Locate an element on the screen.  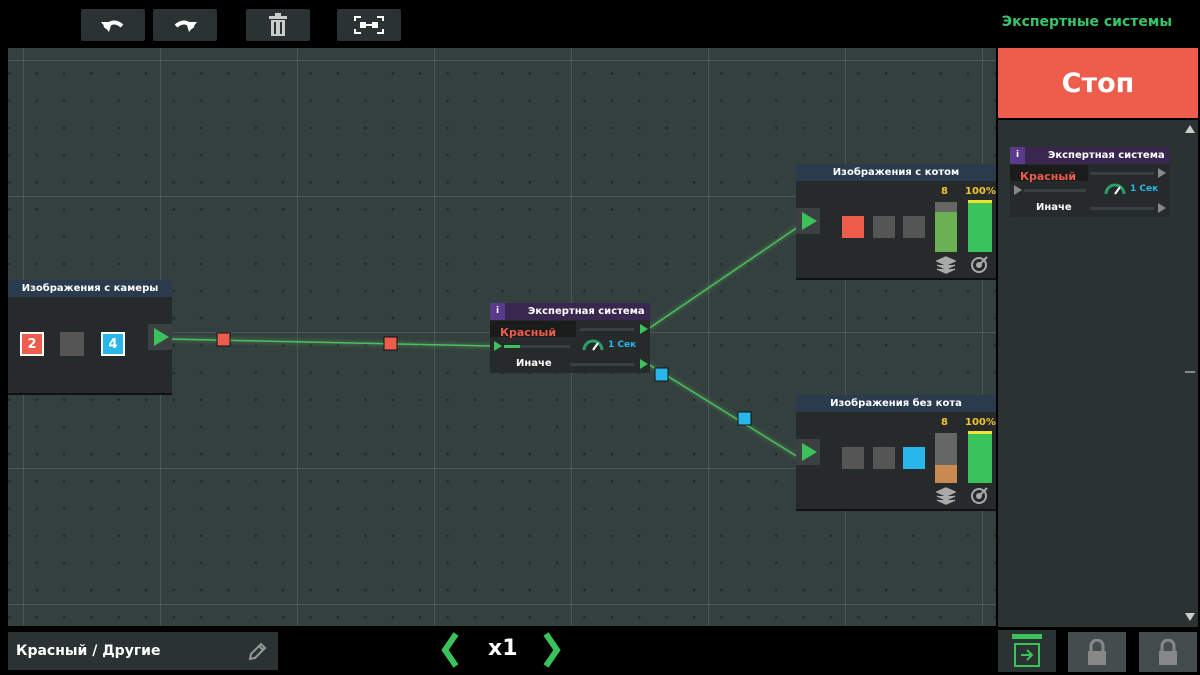
speed-down-icon is located at coordinates (450, 650).